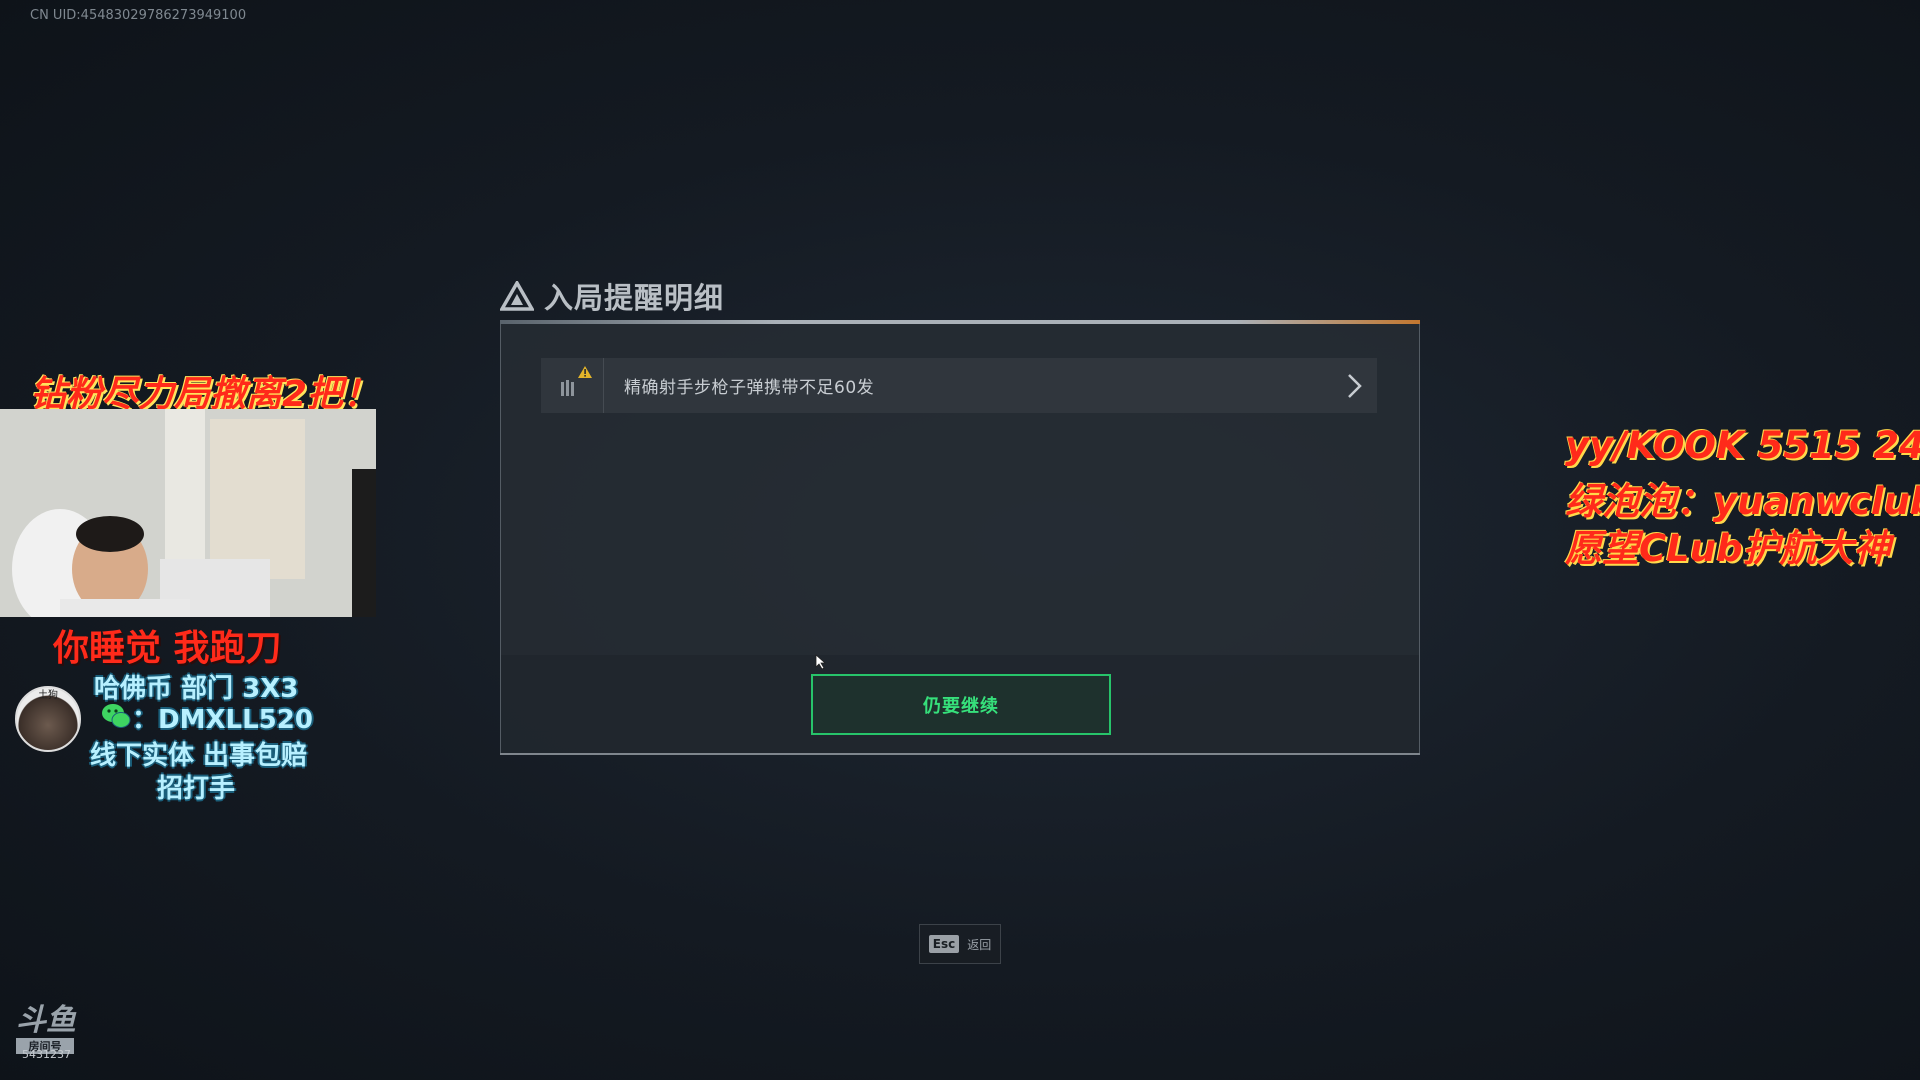  I want to click on promo-banner-mid: 你睡觉 我跑刀, so click(167, 648).